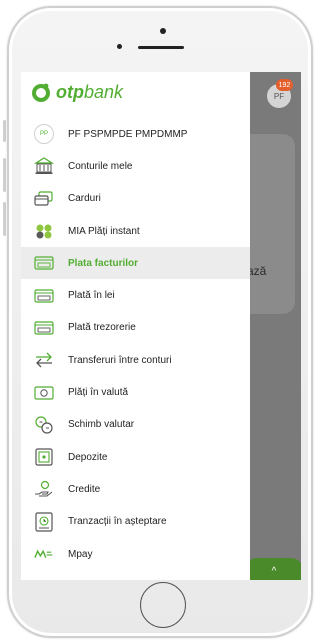 The height and width of the screenshot is (644, 321). What do you see at coordinates (44, 263) in the screenshot?
I see `bill-icon` at bounding box center [44, 263].